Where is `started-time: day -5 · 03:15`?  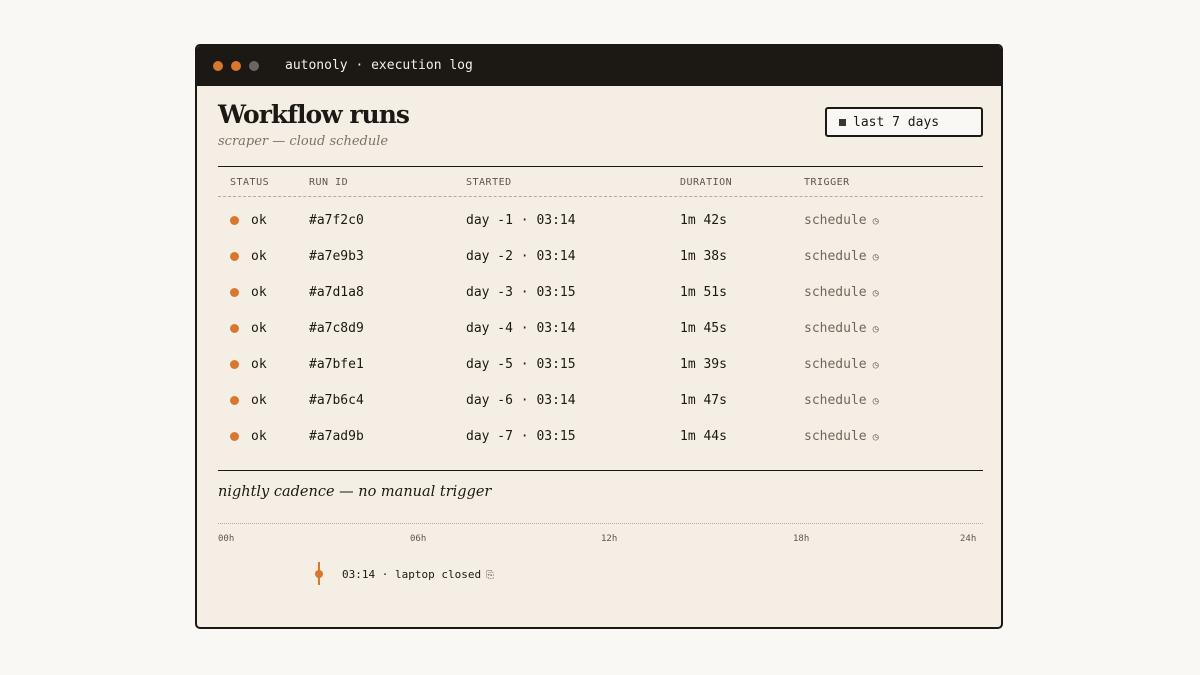 started-time: day -5 · 03:15 is located at coordinates (521, 364).